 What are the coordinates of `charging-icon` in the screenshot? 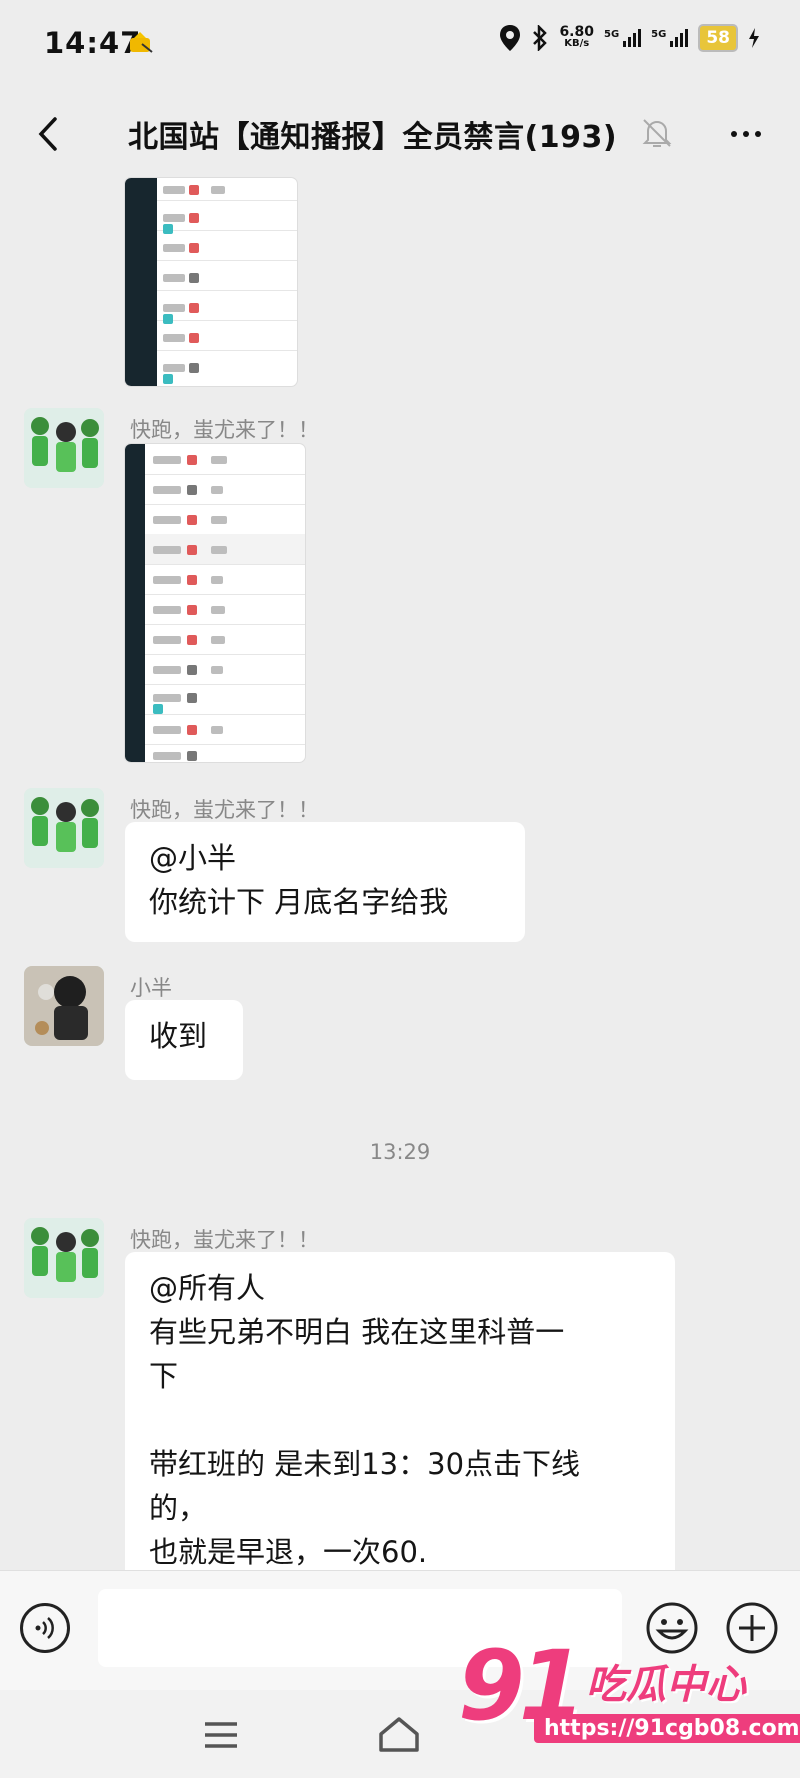 It's located at (754, 38).